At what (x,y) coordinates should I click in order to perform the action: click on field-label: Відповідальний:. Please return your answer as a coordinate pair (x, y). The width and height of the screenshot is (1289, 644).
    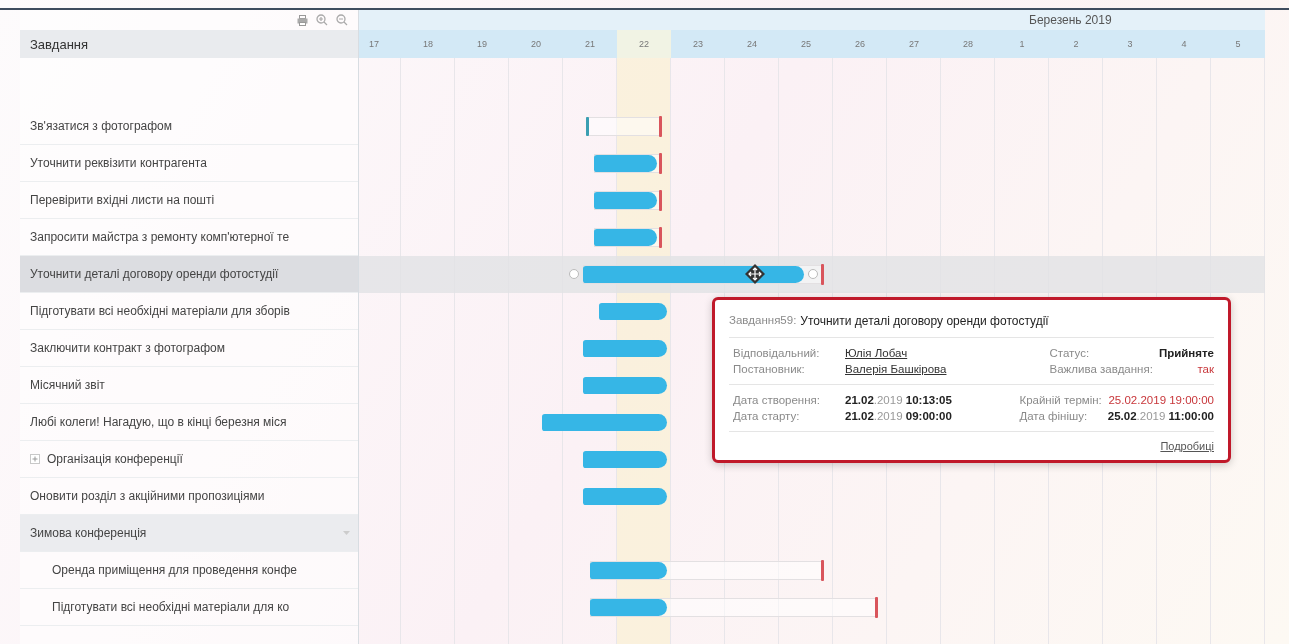
    Looking at the image, I should click on (777, 353).